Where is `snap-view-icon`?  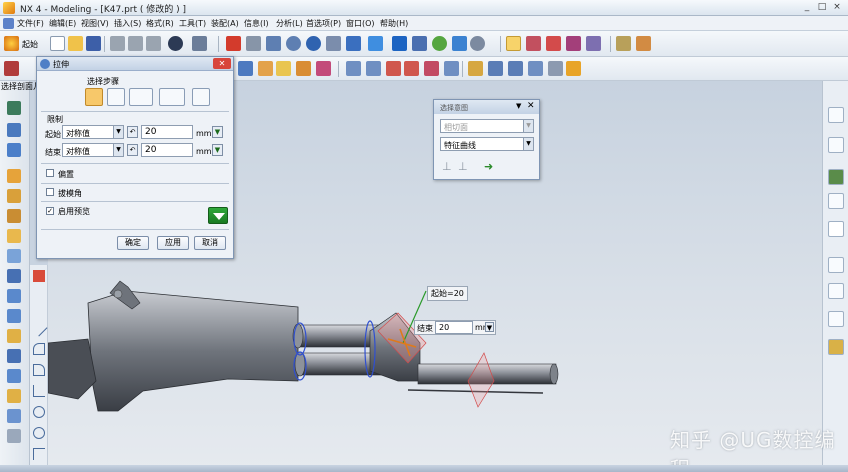
snap-view-icon is located at coordinates (353, 43).